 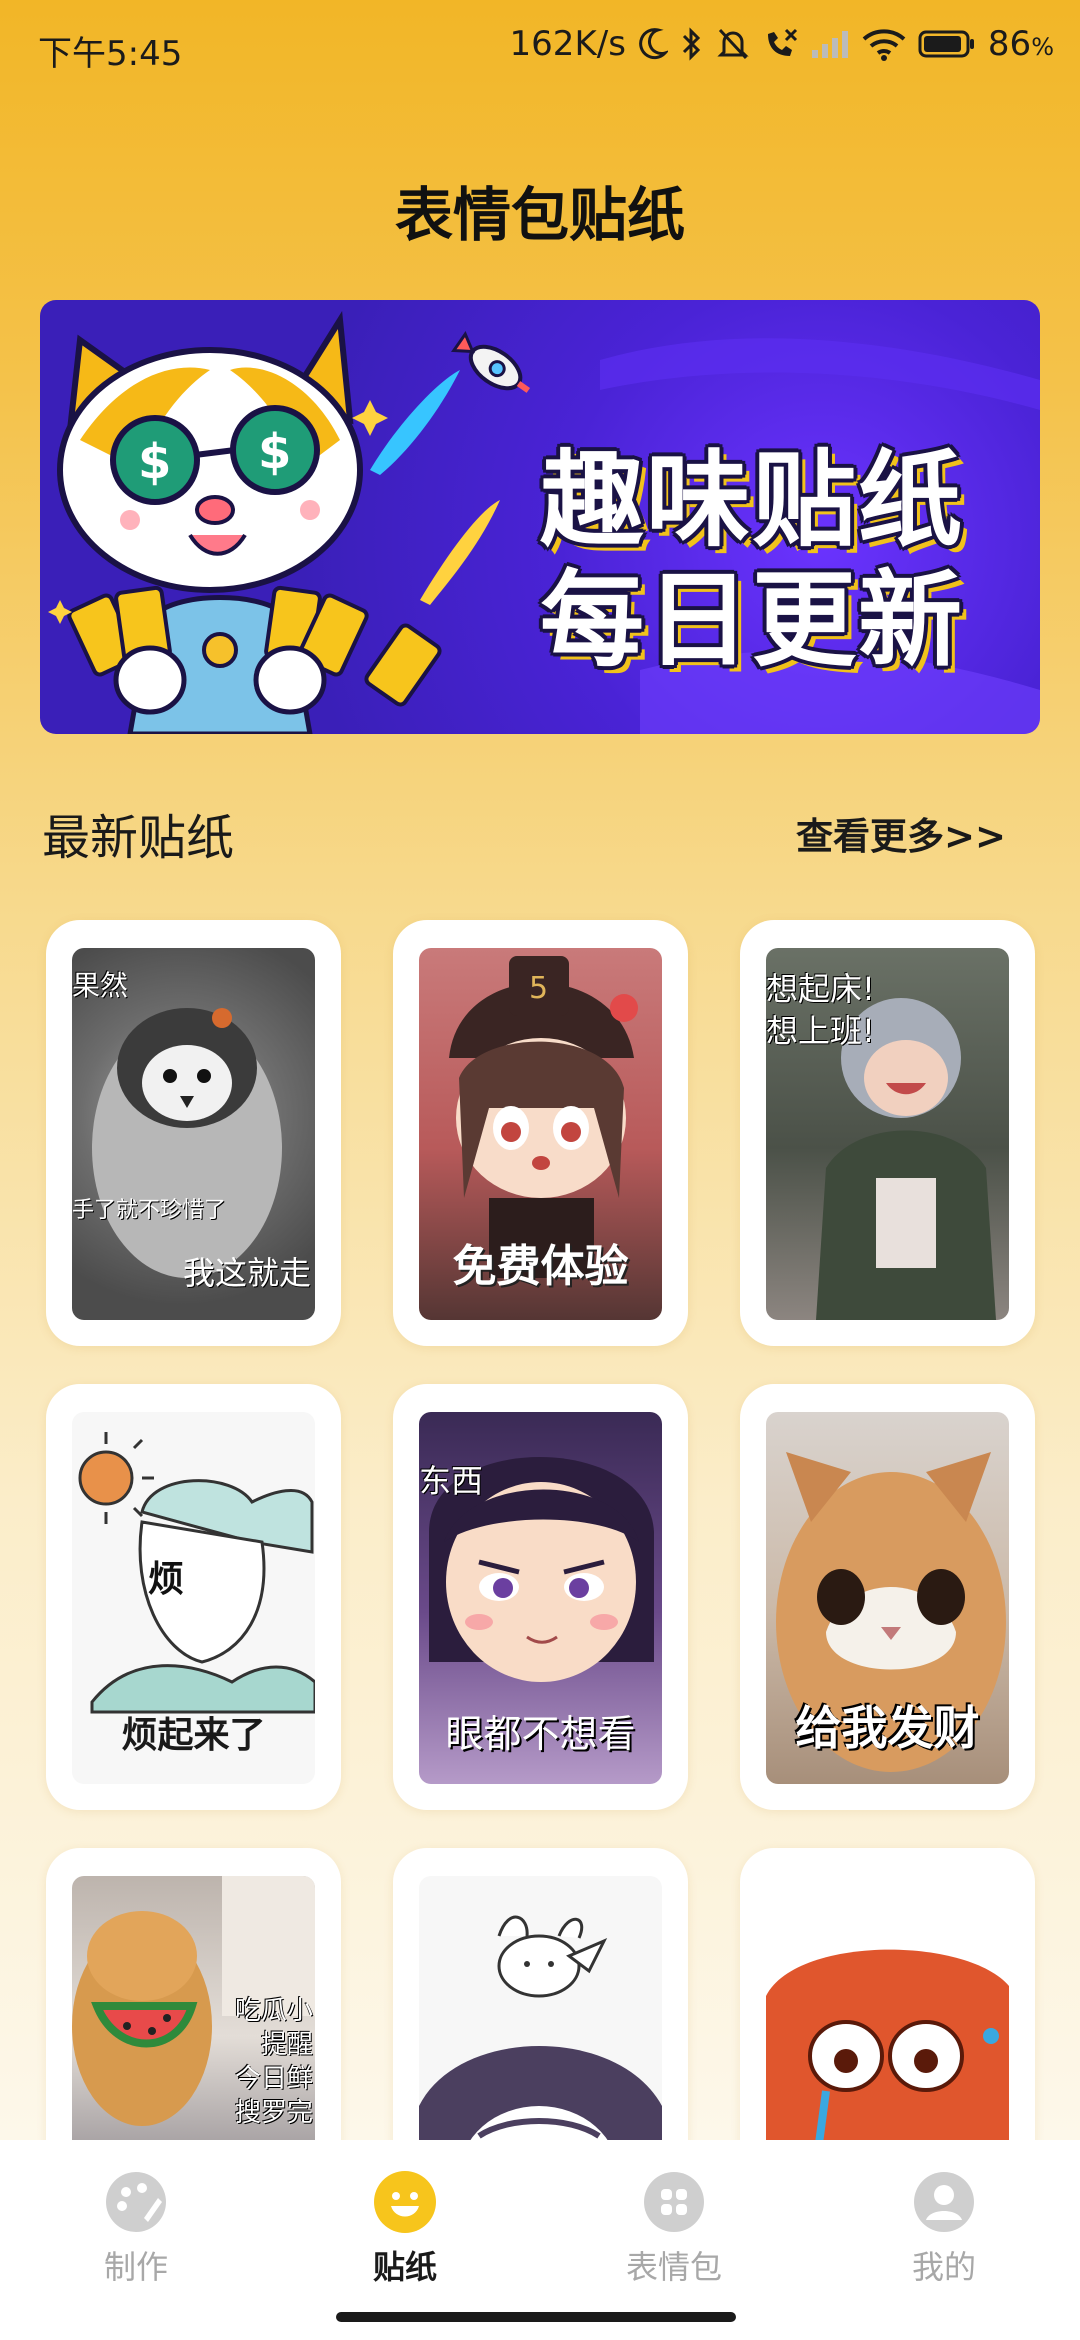 What do you see at coordinates (567, 44) in the screenshot?
I see `network-speed: 162K/s` at bounding box center [567, 44].